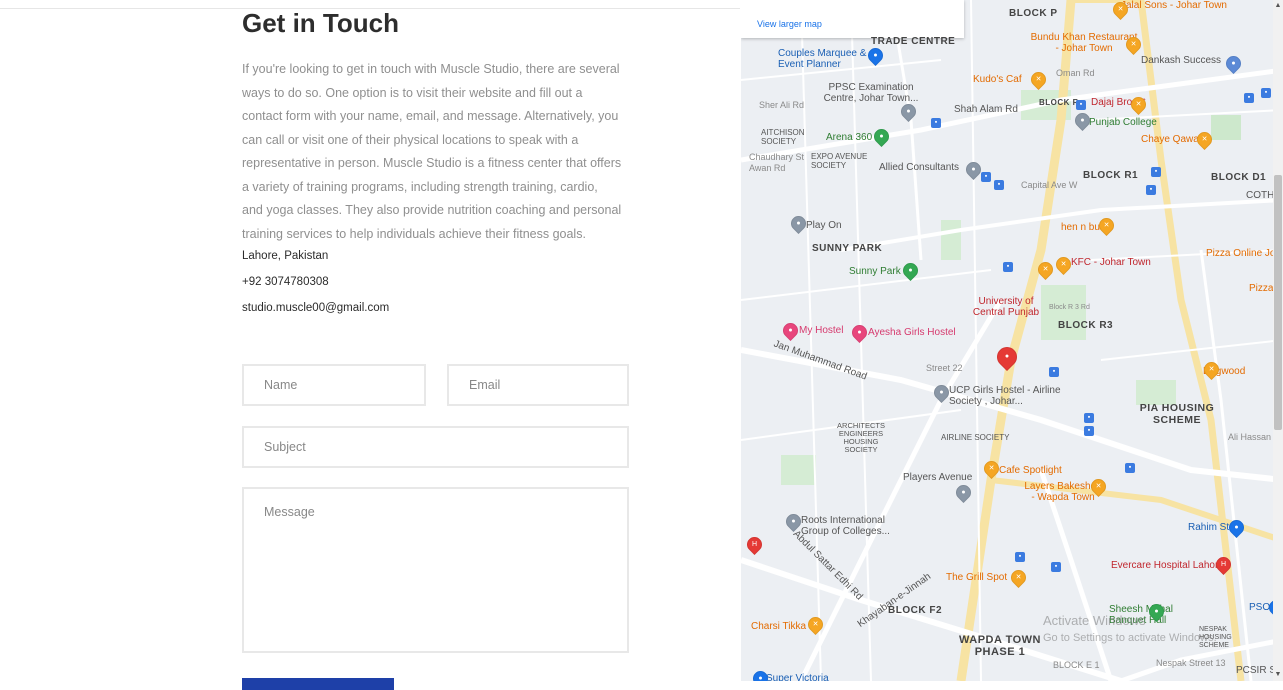  Describe the element at coordinates (779, 626) in the screenshot. I see `map-label: Charsi Tikka` at that location.